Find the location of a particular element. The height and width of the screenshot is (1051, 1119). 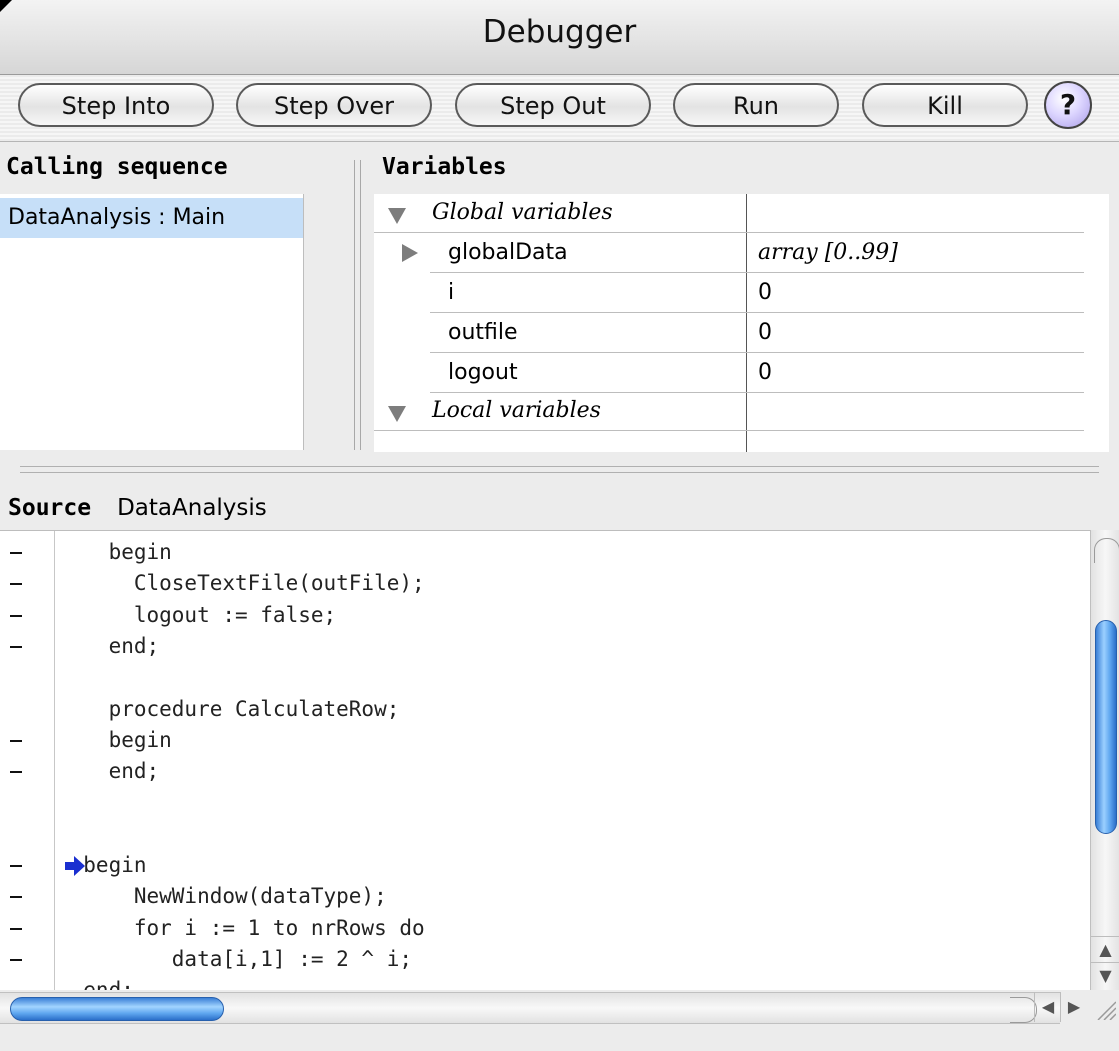

variables-group-global: Global variables is located at coordinates (729, 213).